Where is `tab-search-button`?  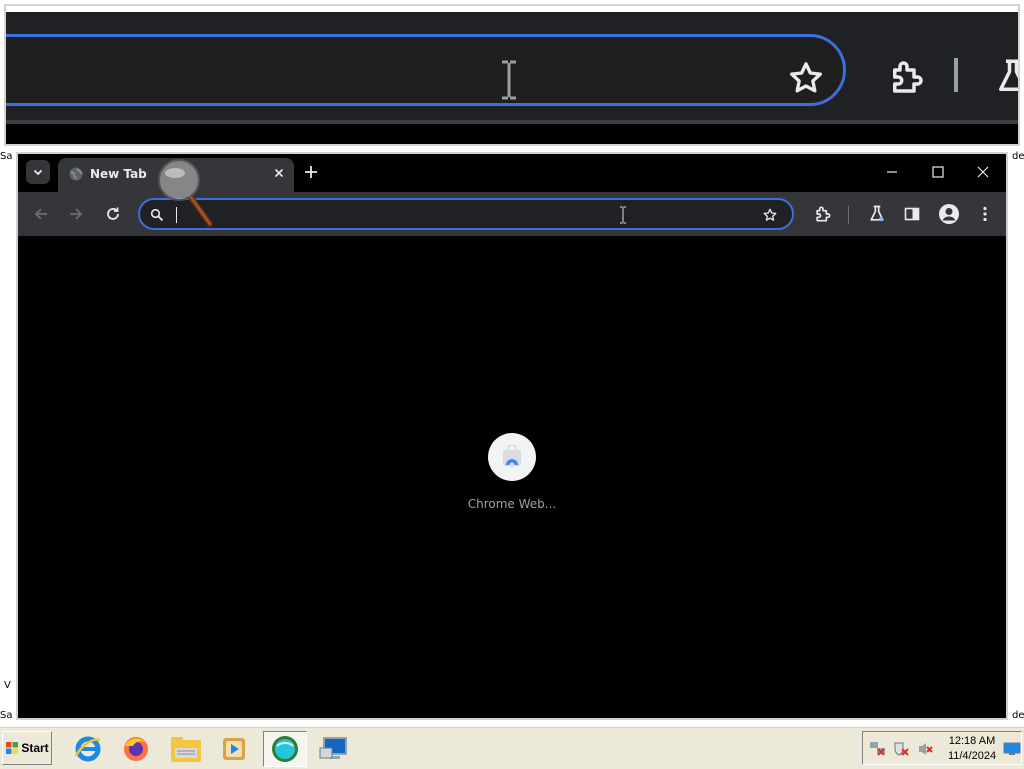
tab-search-button is located at coordinates (38, 172).